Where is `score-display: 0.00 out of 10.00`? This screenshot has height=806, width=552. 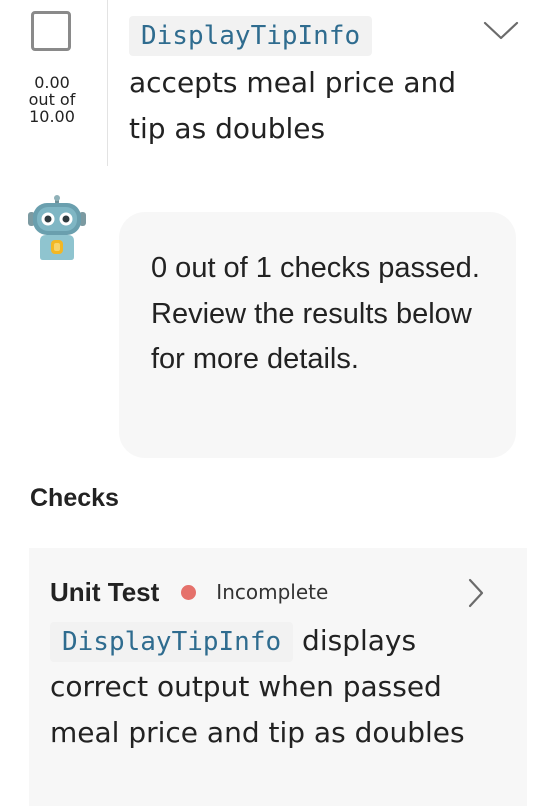
score-display: 0.00 out of 10.00 is located at coordinates (52, 99).